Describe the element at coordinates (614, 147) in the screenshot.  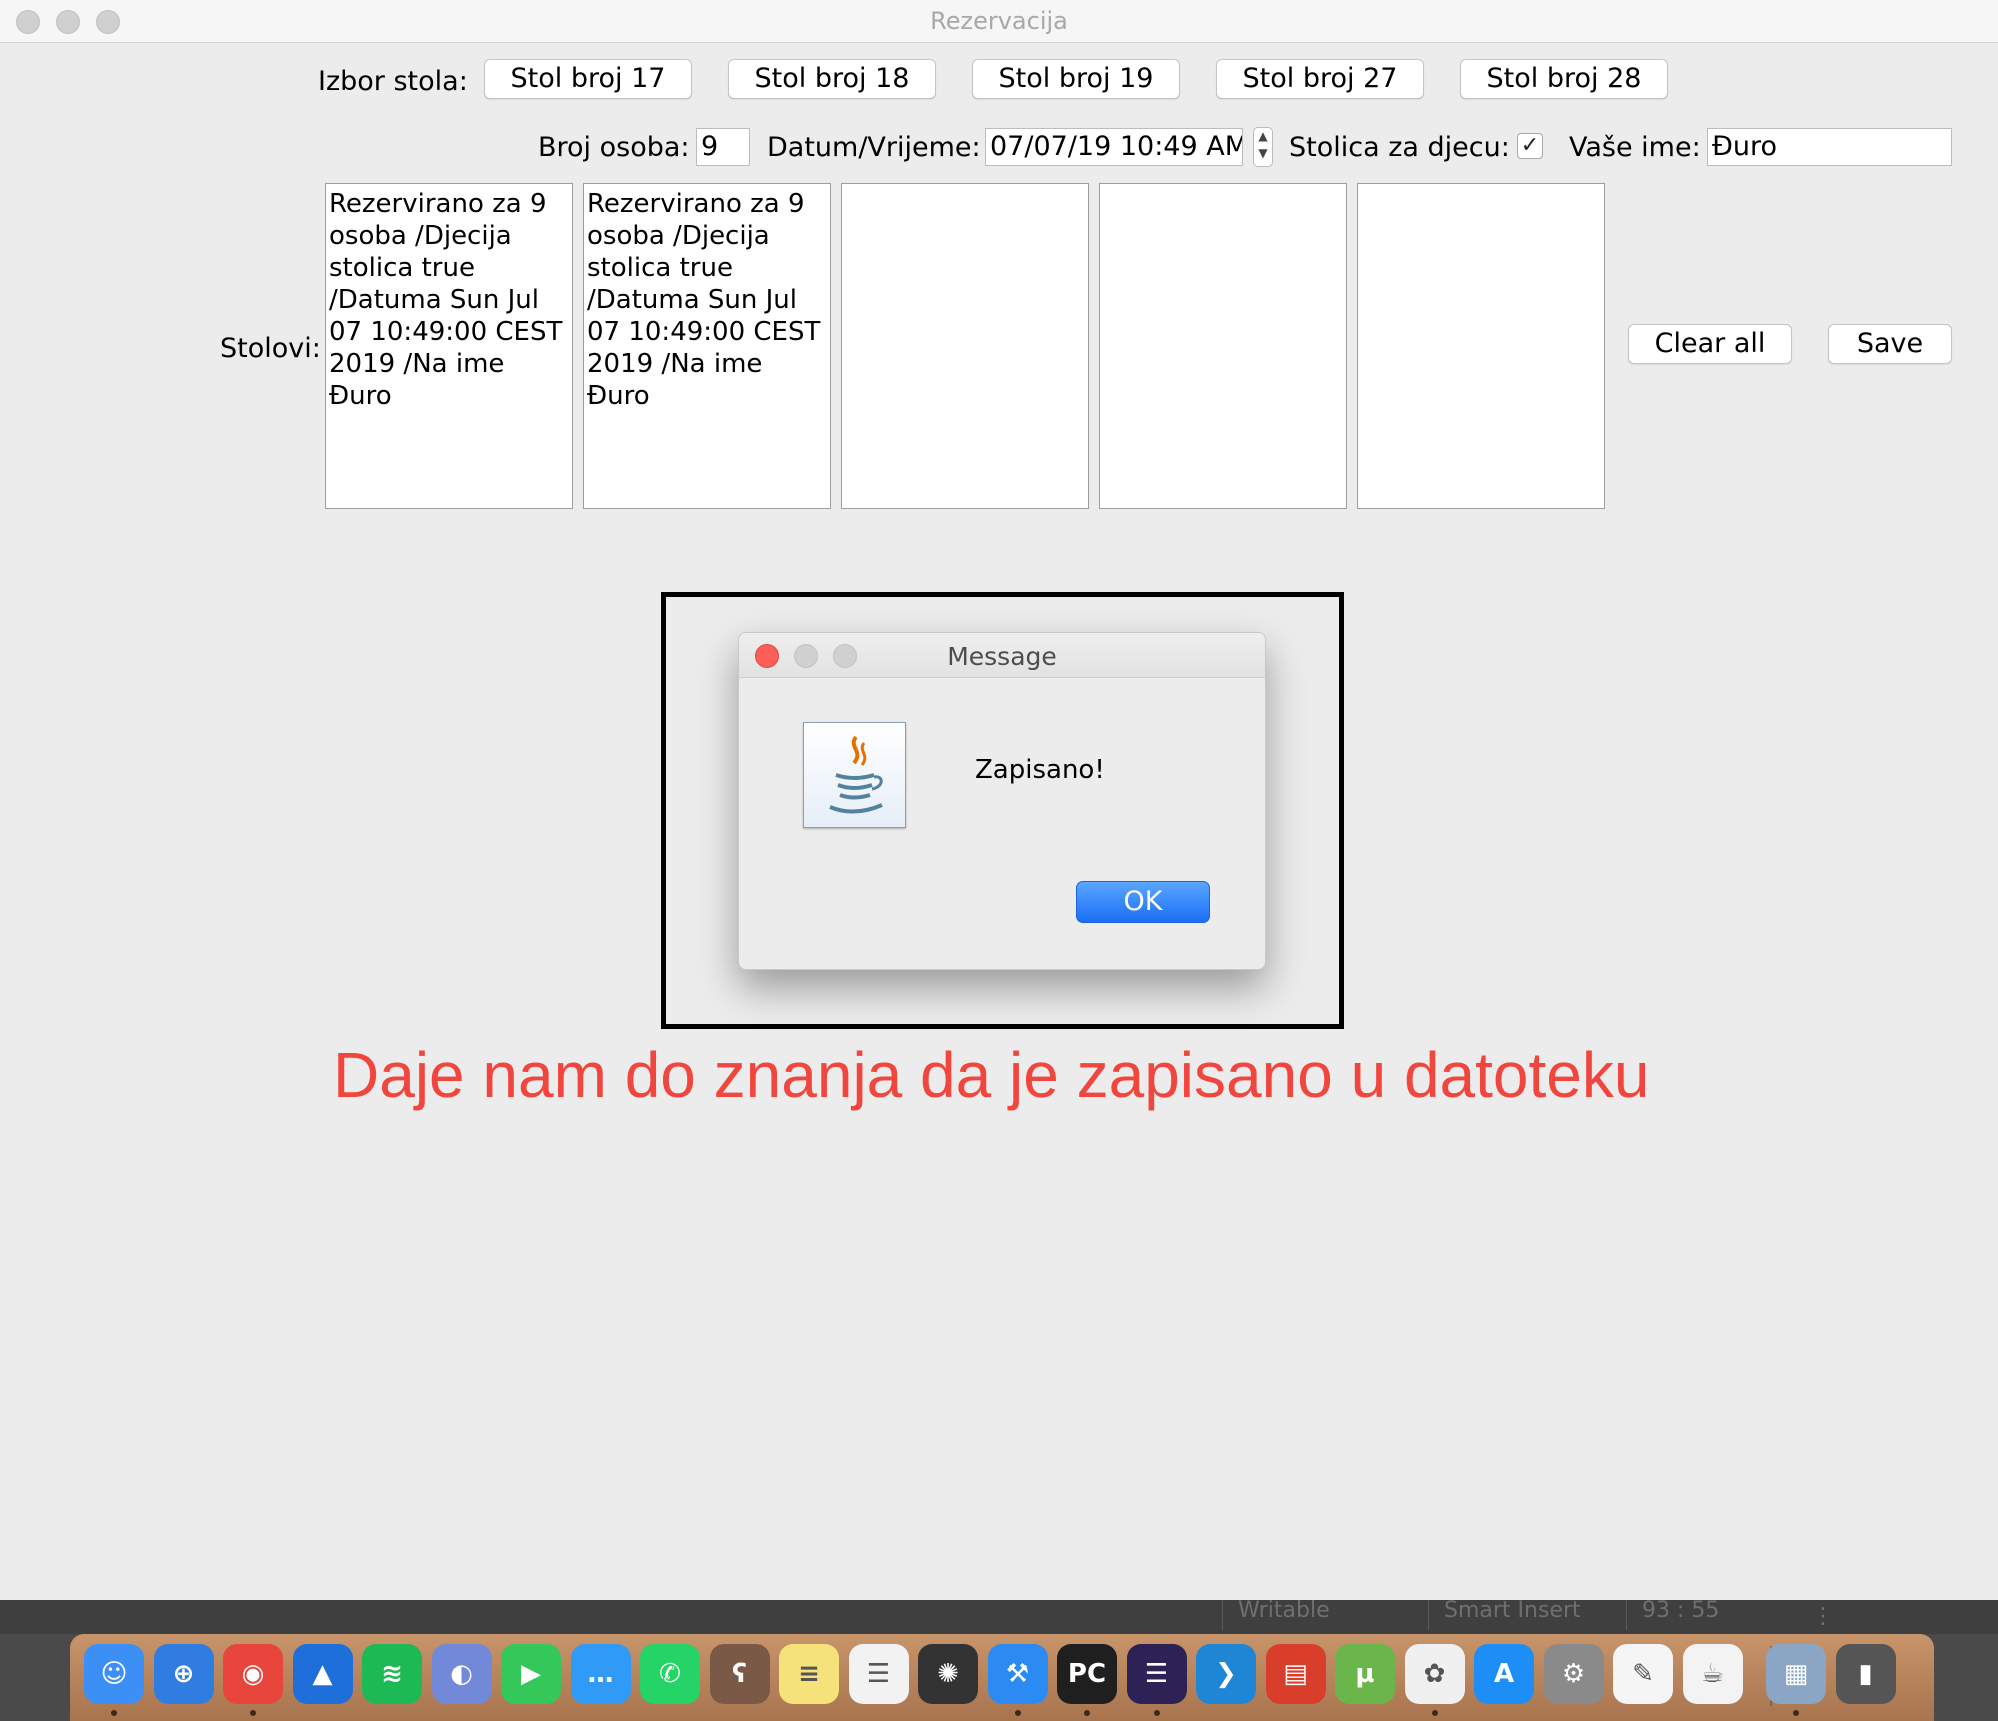
I see `persons-label: Broj osoba:` at that location.